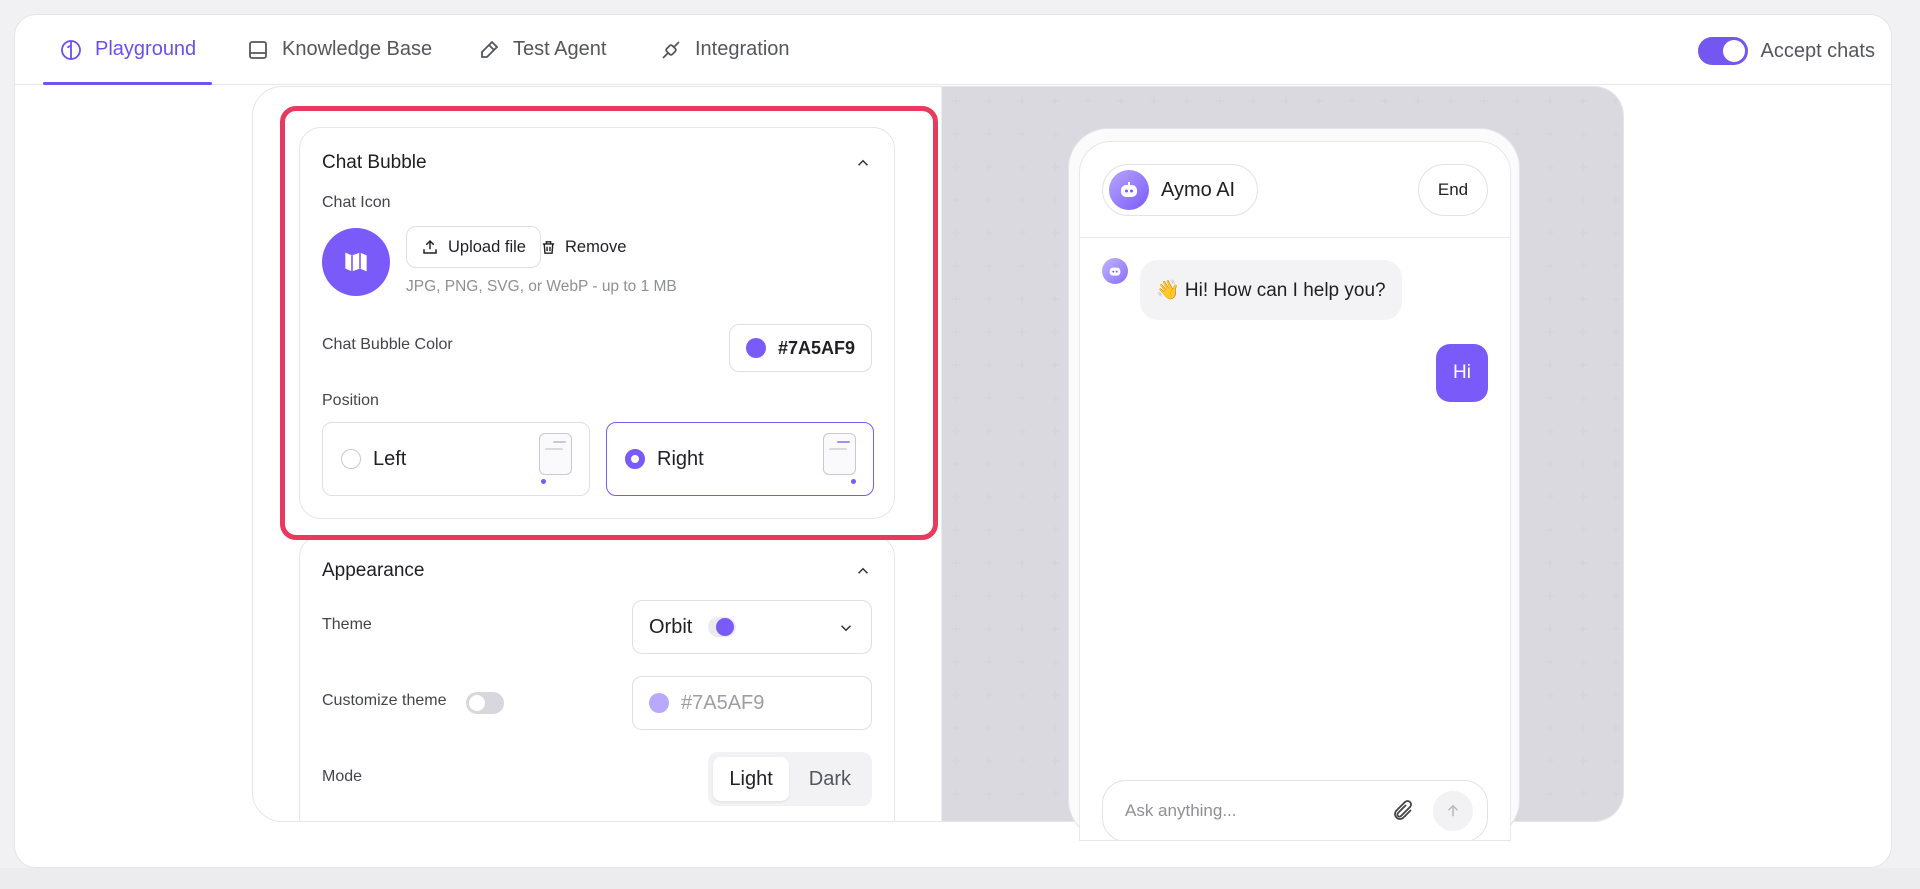  I want to click on customize-color-field: #7A5AF9, so click(752, 703).